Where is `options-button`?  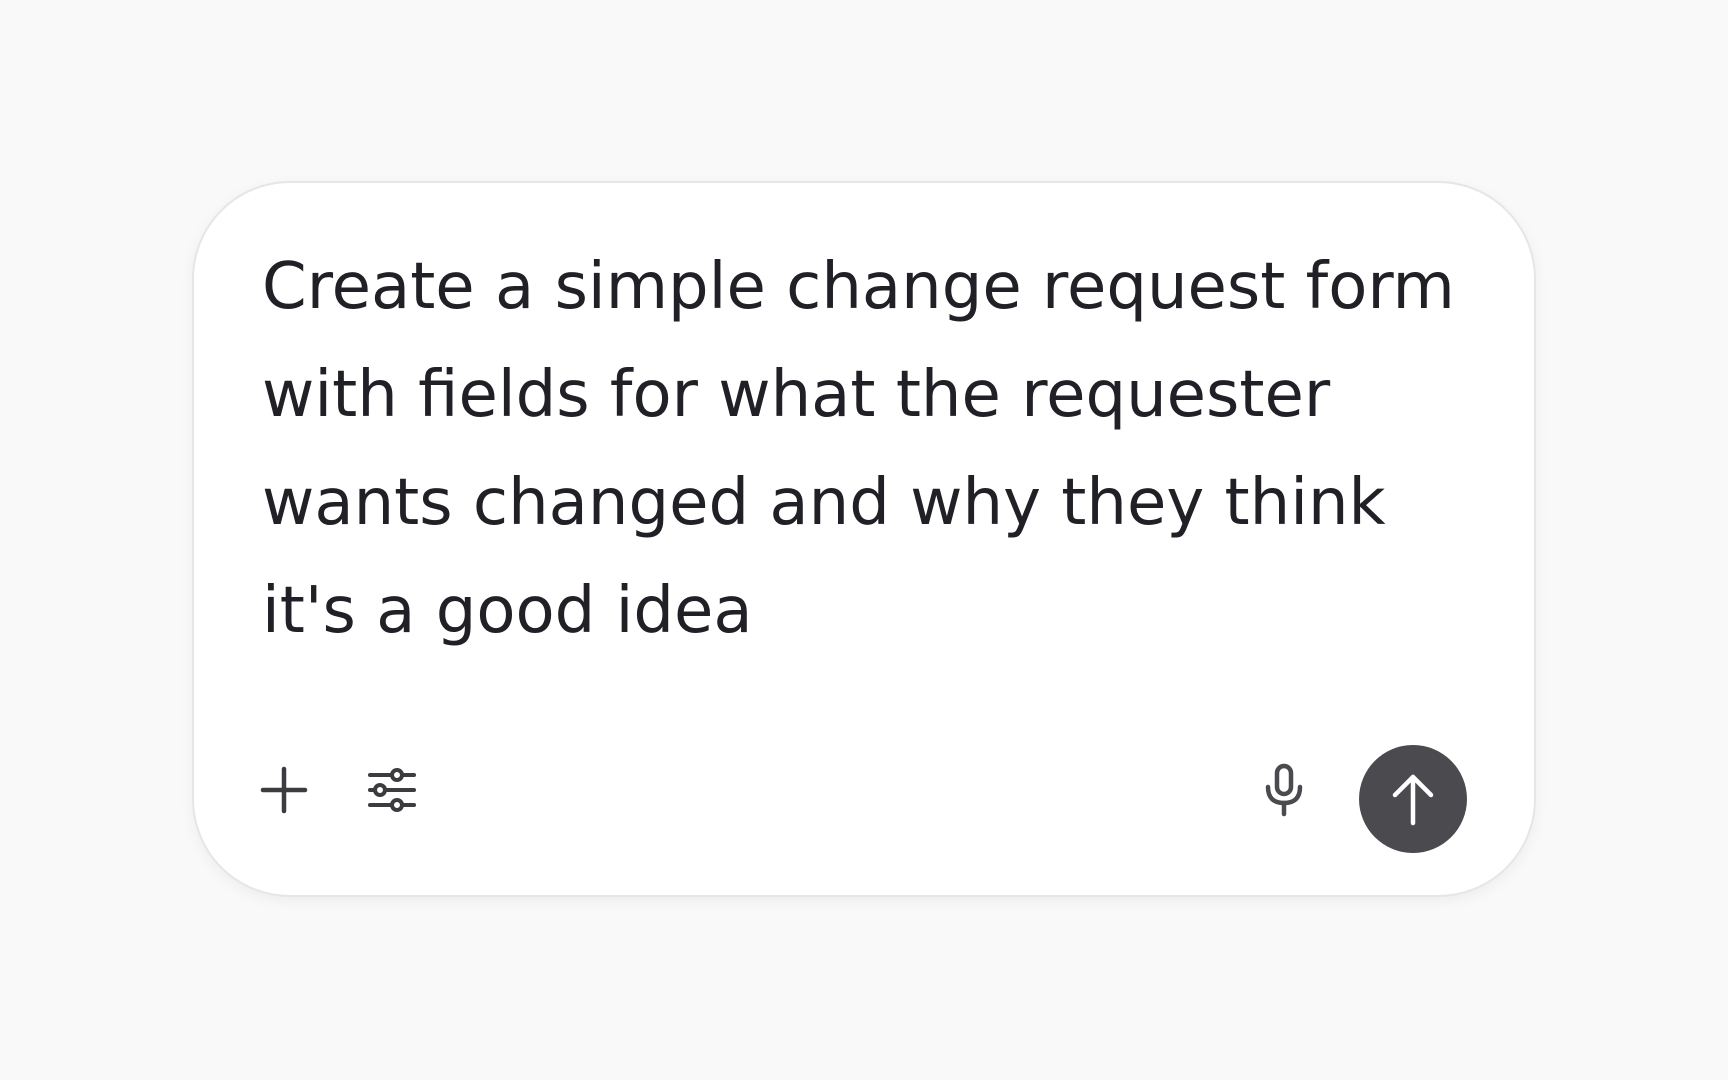
options-button is located at coordinates (392, 790).